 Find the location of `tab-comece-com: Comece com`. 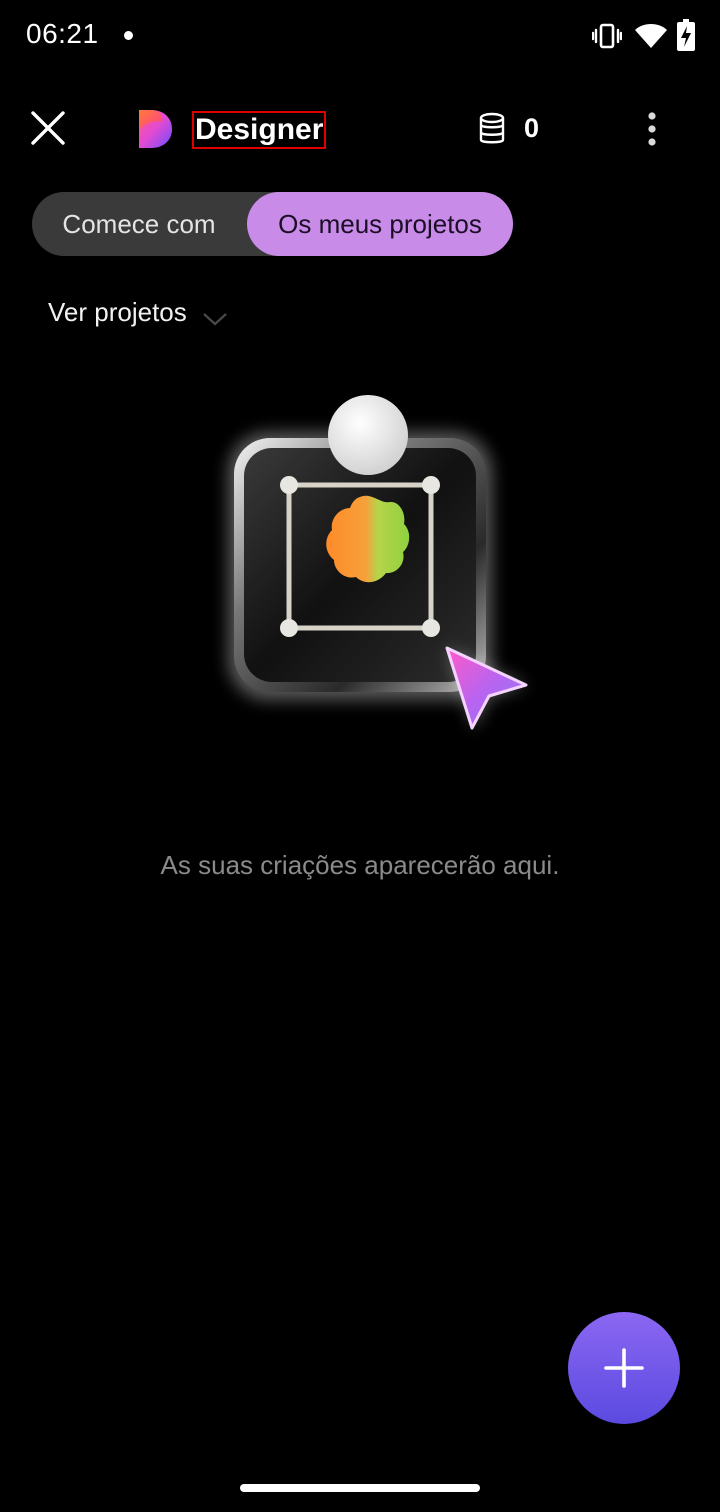

tab-comece-com: Comece com is located at coordinates (139, 224).